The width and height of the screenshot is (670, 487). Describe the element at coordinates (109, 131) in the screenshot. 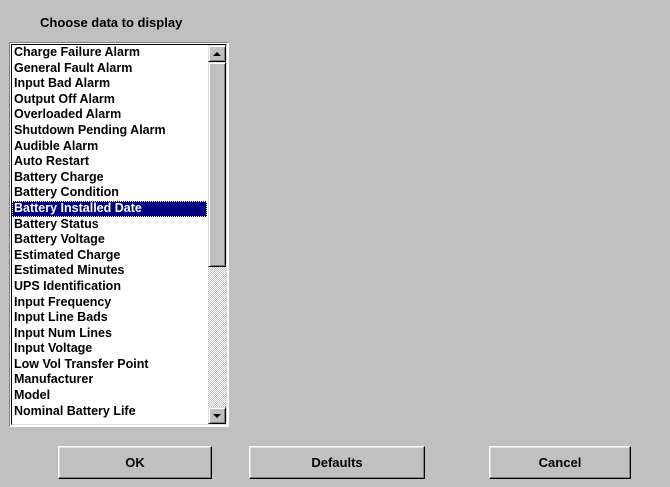

I see `list-item: Shutdown Pending Alarm` at that location.